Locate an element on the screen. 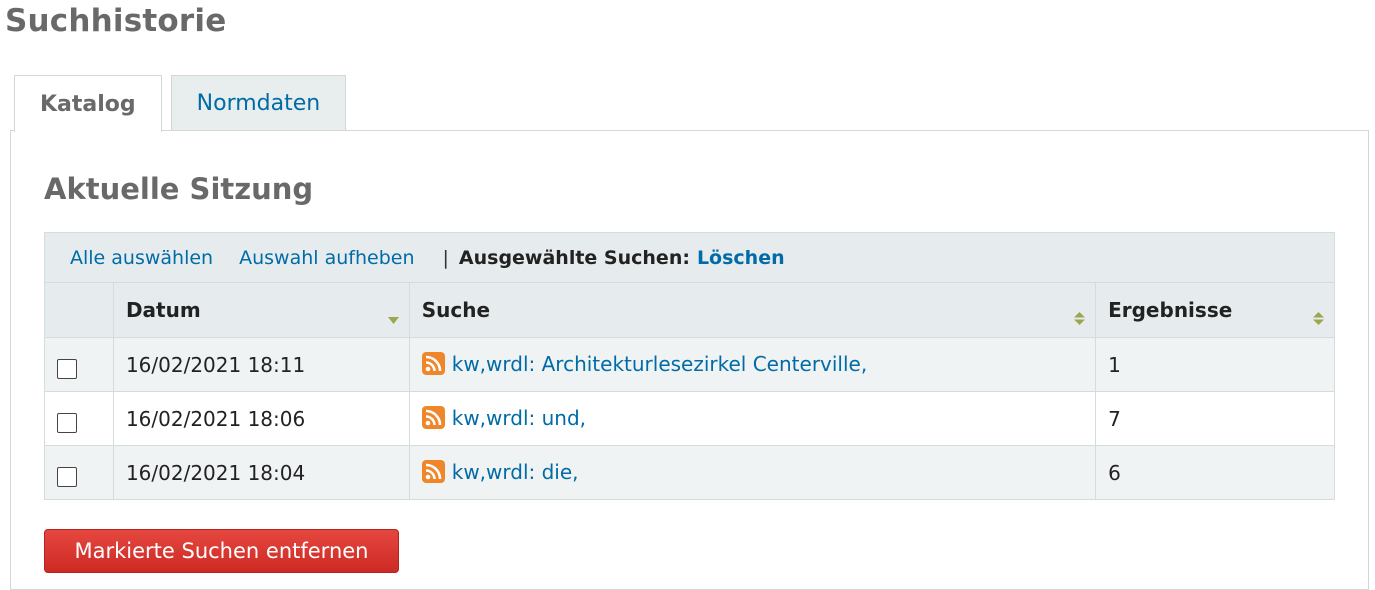 This screenshot has width=1375, height=590. tab-bar: Katalog Normdaten is located at coordinates (184, 103).